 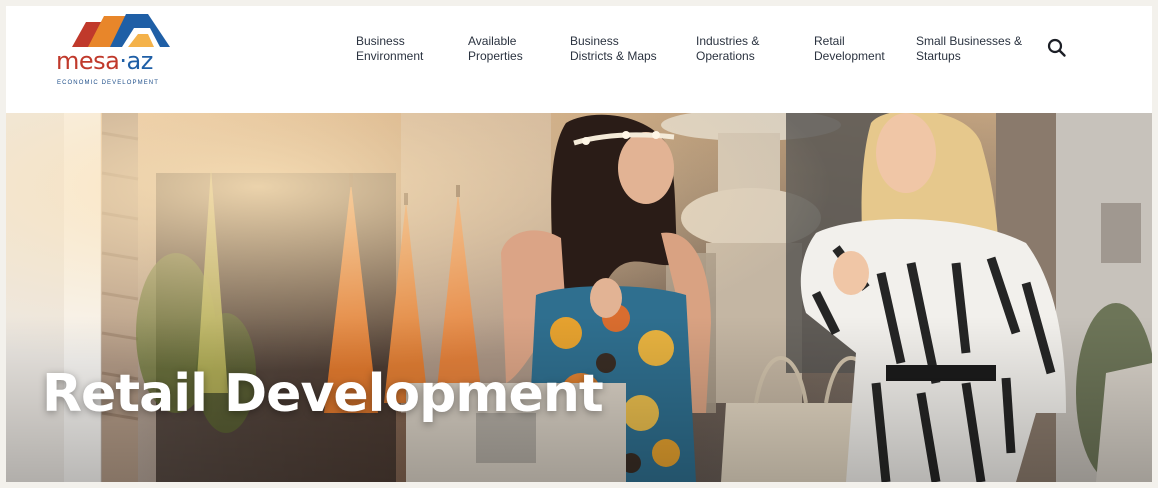 I want to click on nav-item-industries-operations: Industries & Operations, so click(x=727, y=49).